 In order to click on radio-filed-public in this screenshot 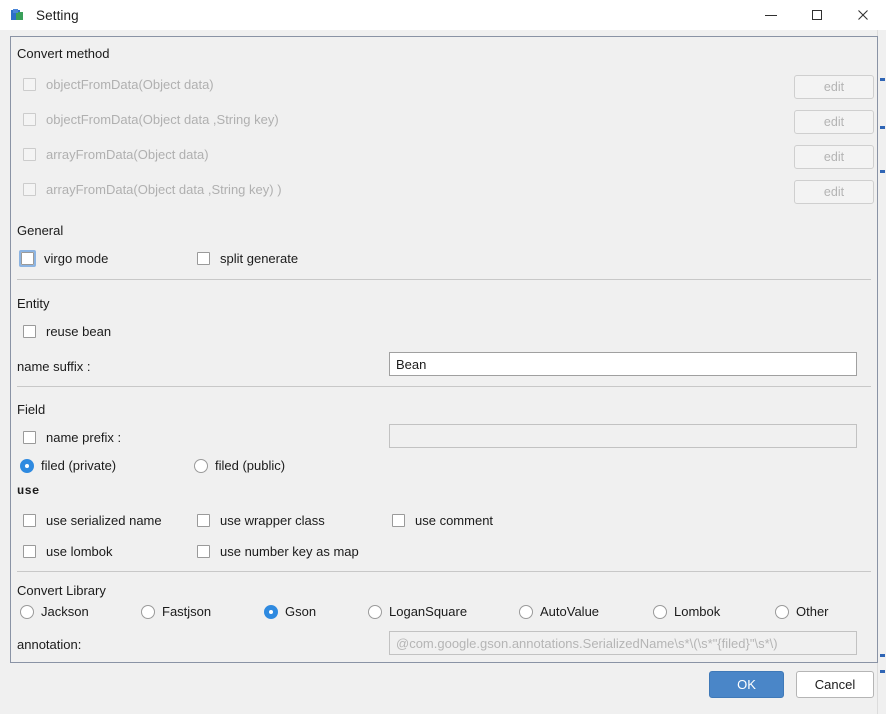, I will do `click(201, 465)`.